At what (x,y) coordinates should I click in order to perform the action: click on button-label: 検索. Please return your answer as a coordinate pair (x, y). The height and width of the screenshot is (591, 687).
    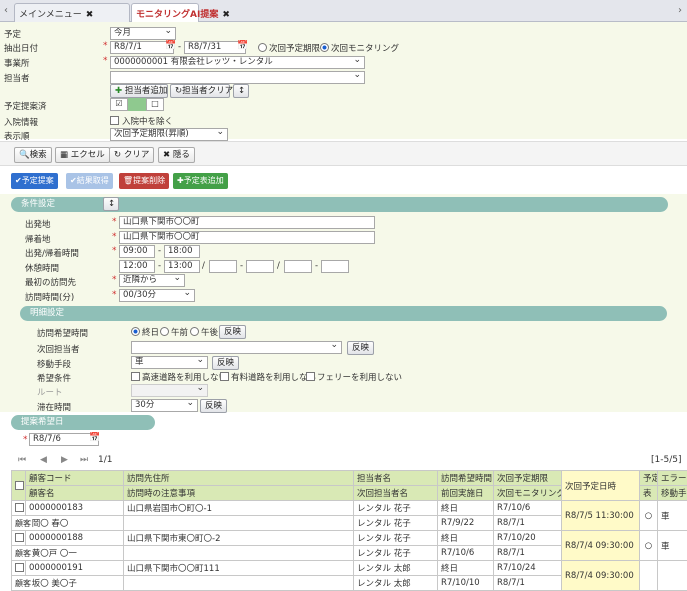
    Looking at the image, I should click on (38, 155).